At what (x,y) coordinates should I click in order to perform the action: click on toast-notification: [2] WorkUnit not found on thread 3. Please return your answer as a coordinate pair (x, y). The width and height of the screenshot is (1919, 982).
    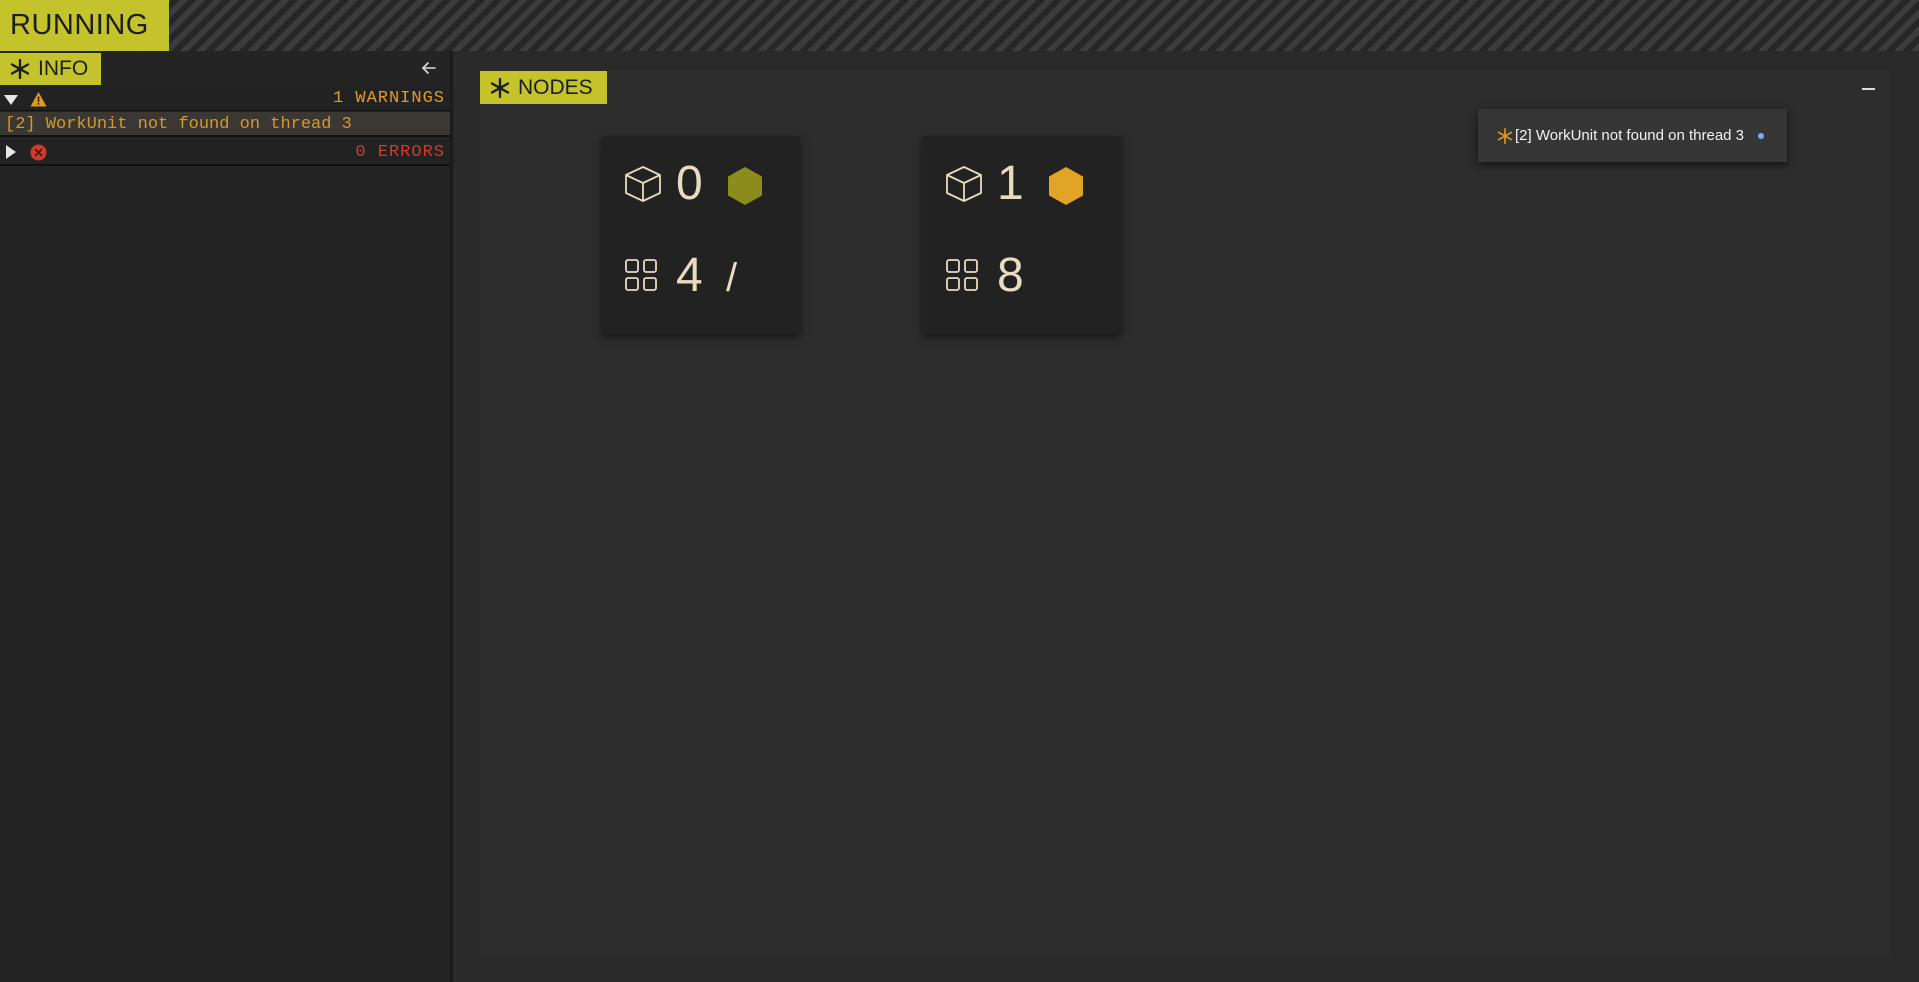
    Looking at the image, I should click on (1632, 135).